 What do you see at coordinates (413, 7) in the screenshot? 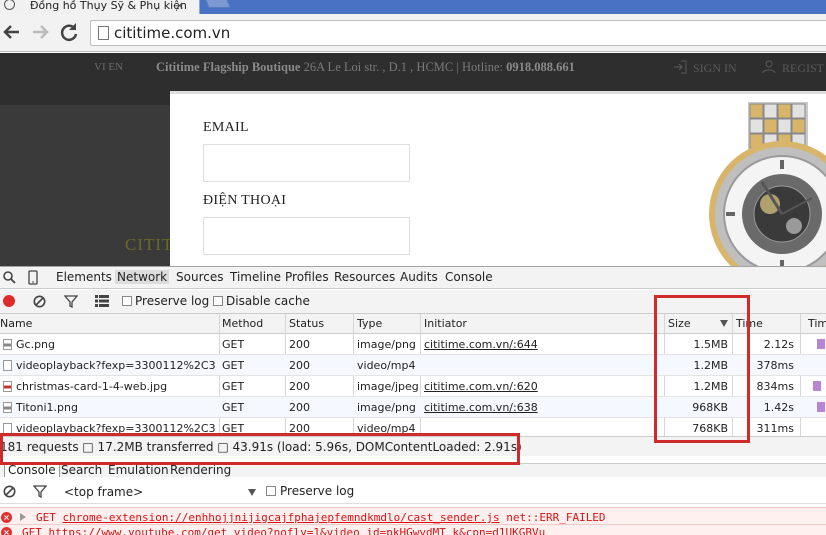
I see `tab-strip: Đồng hồ Thụy Sỹ & Phụ kiện ×` at bounding box center [413, 7].